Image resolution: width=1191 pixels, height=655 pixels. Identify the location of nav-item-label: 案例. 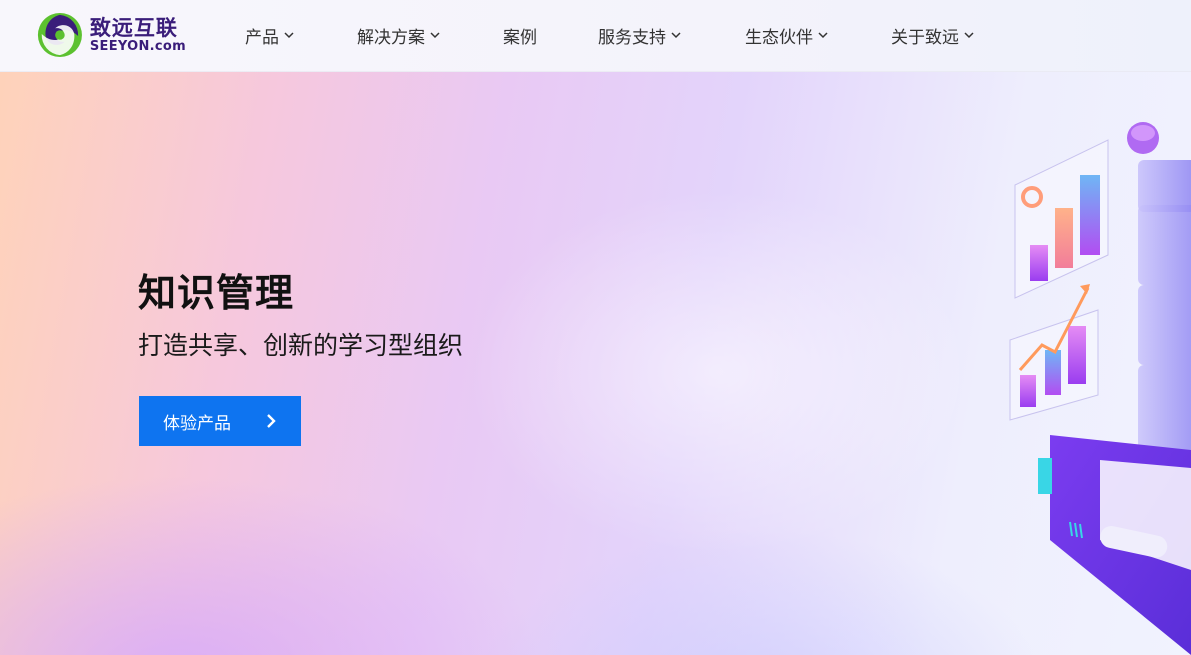
(520, 37).